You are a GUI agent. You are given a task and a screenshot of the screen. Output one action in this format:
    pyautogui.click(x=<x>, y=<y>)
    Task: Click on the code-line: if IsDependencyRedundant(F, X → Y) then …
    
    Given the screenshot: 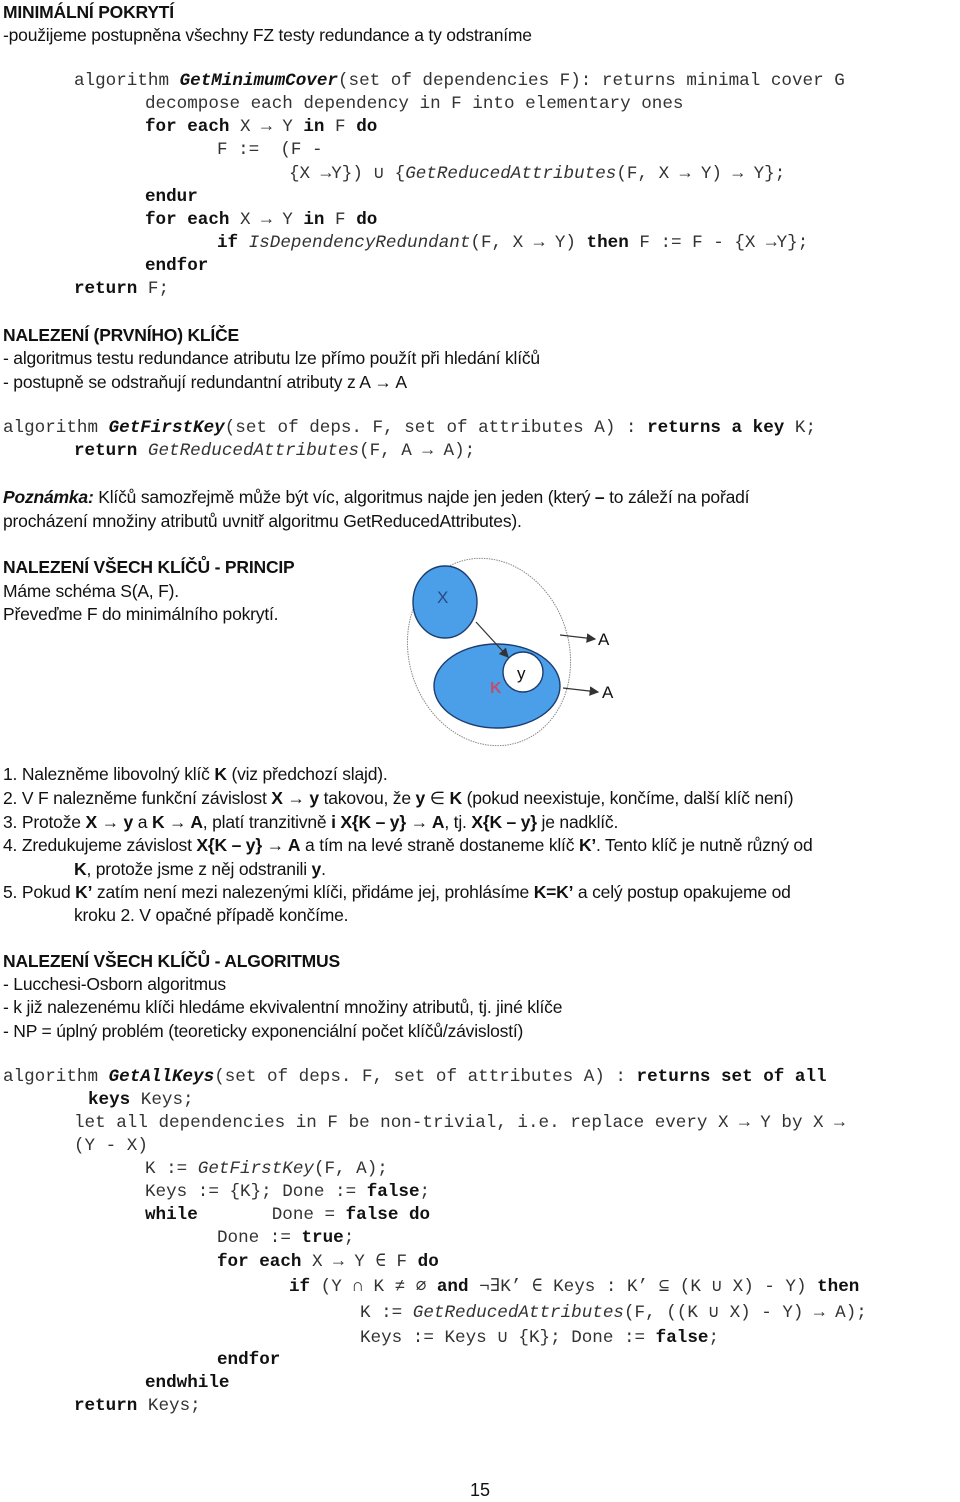 What is the action you would take?
    pyautogui.click(x=513, y=243)
    